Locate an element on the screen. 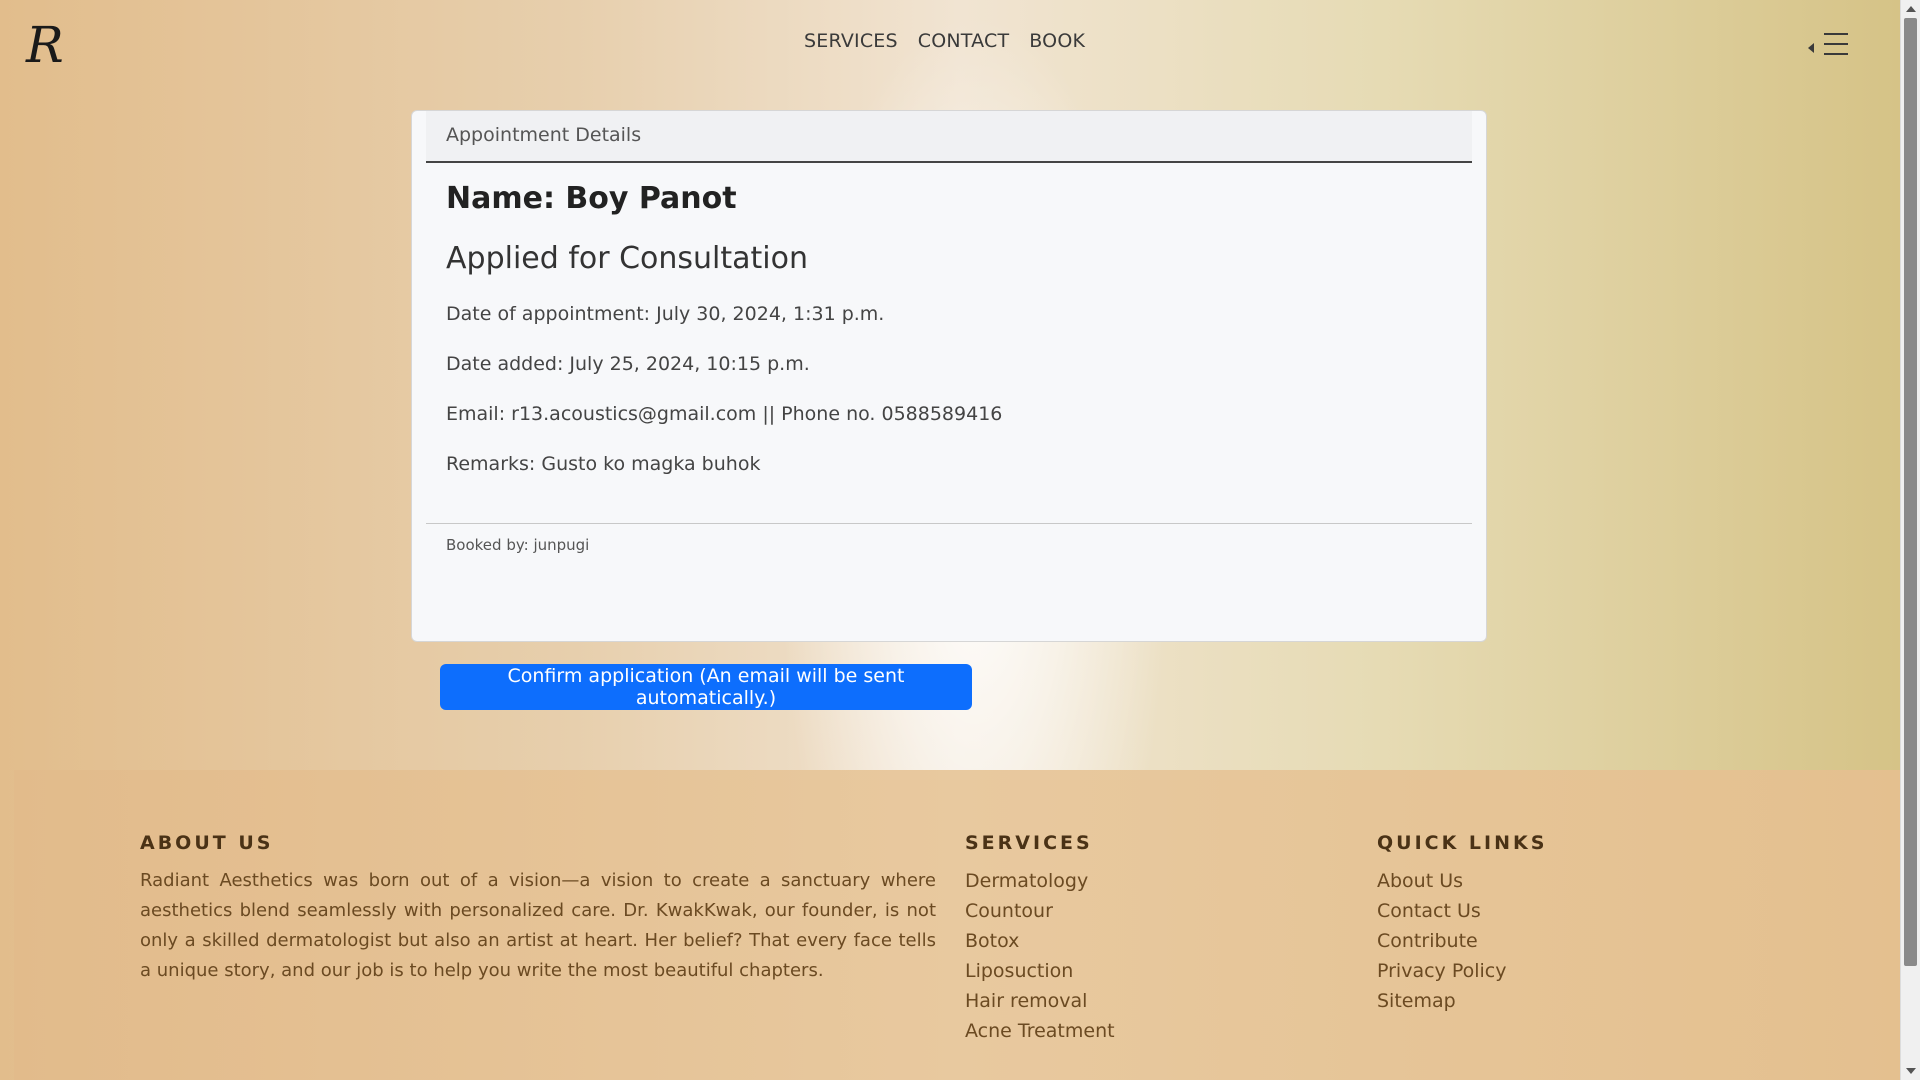 The image size is (1920, 1080). nav-book: BOOK is located at coordinates (1057, 41).